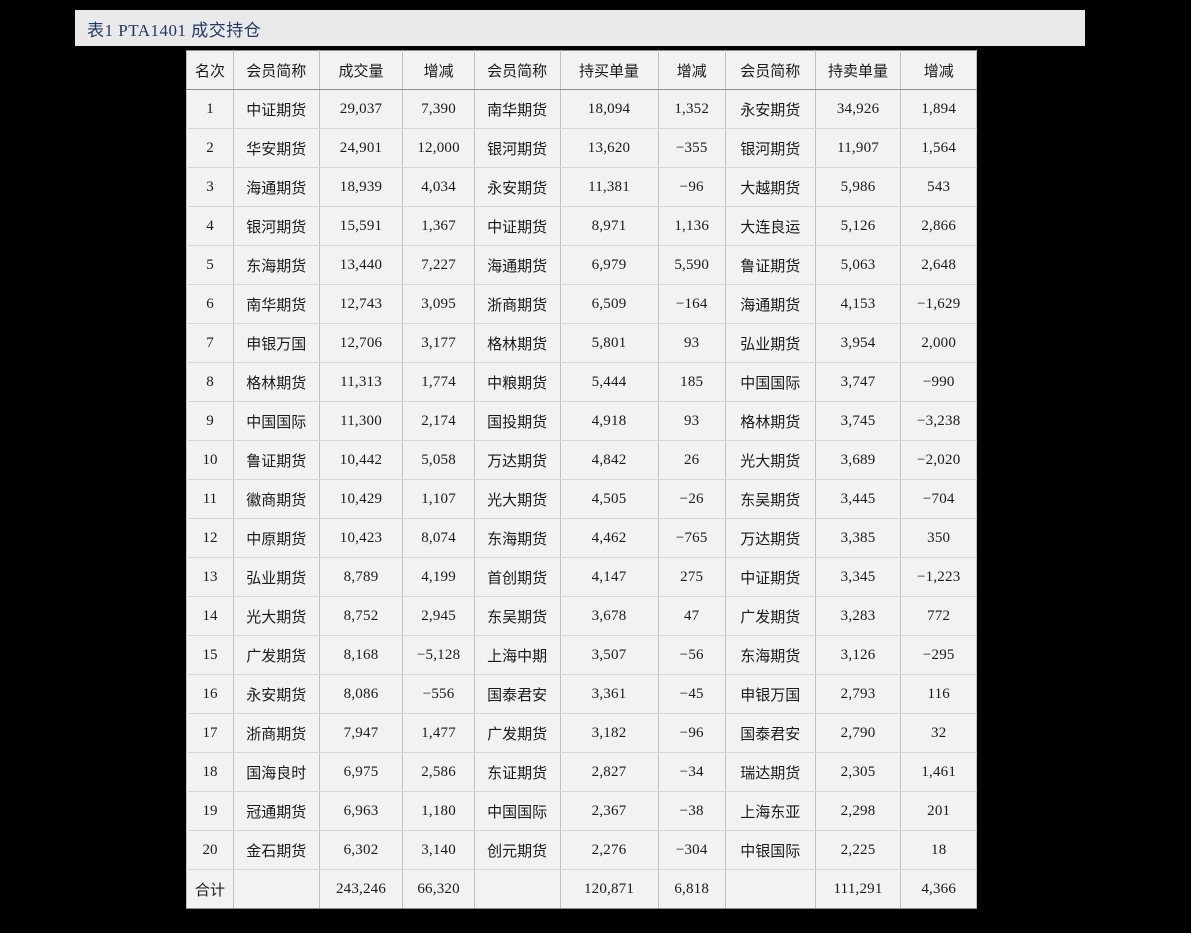 Image resolution: width=1191 pixels, height=933 pixels. I want to click on value-cell: 6,302, so click(361, 850).